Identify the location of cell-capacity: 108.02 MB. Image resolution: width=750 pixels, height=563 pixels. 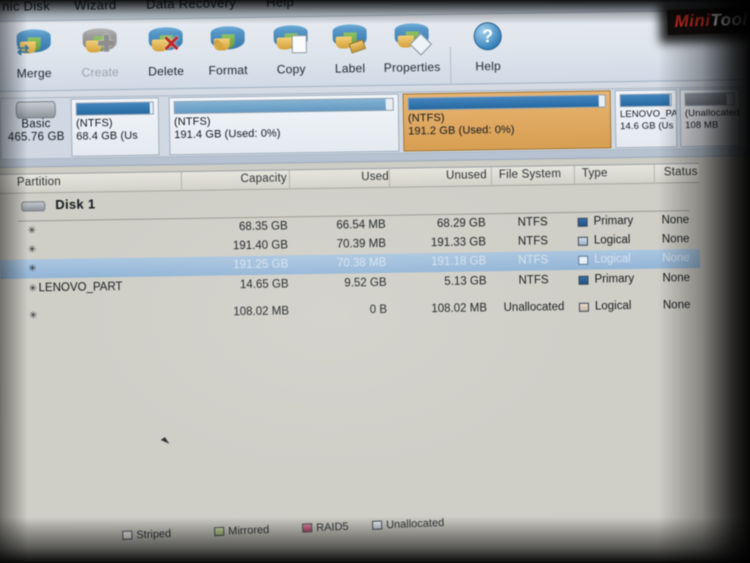
(261, 312).